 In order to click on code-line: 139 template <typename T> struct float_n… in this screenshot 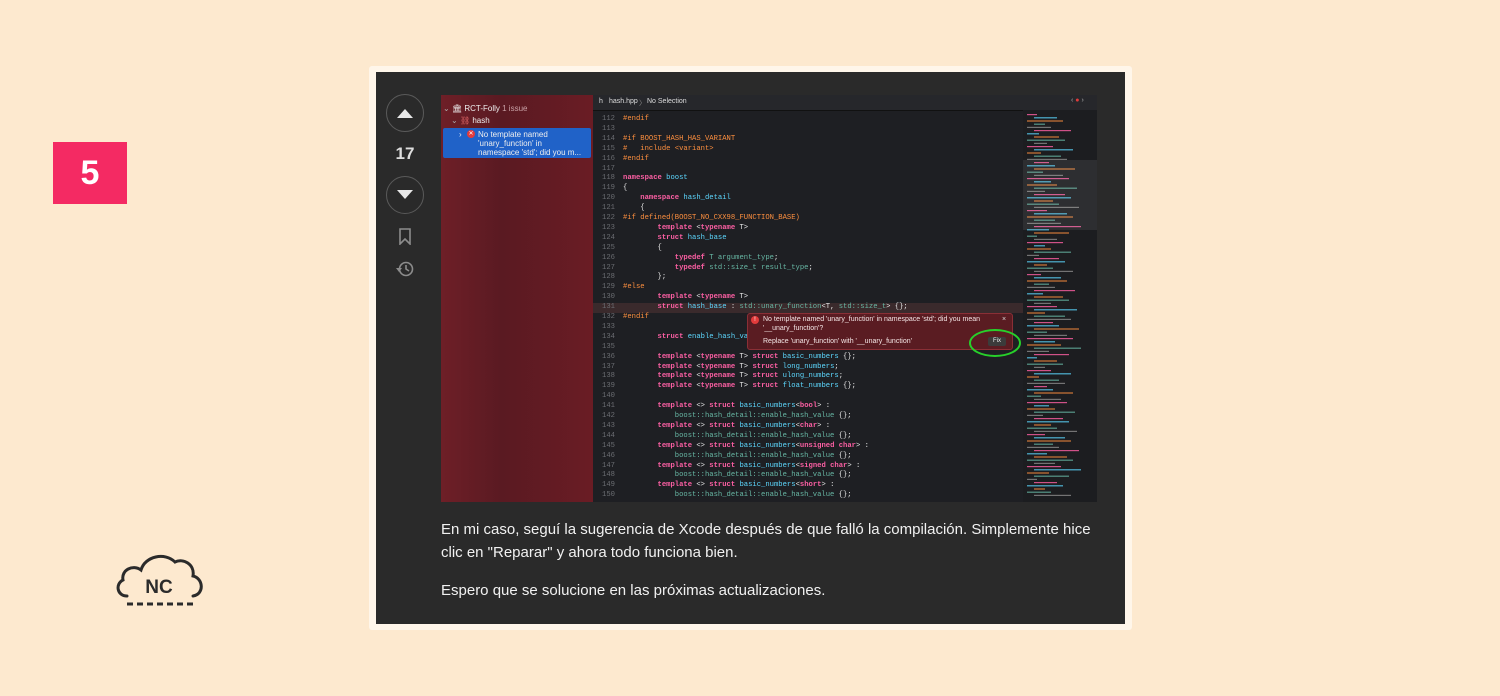, I will do `click(729, 386)`.